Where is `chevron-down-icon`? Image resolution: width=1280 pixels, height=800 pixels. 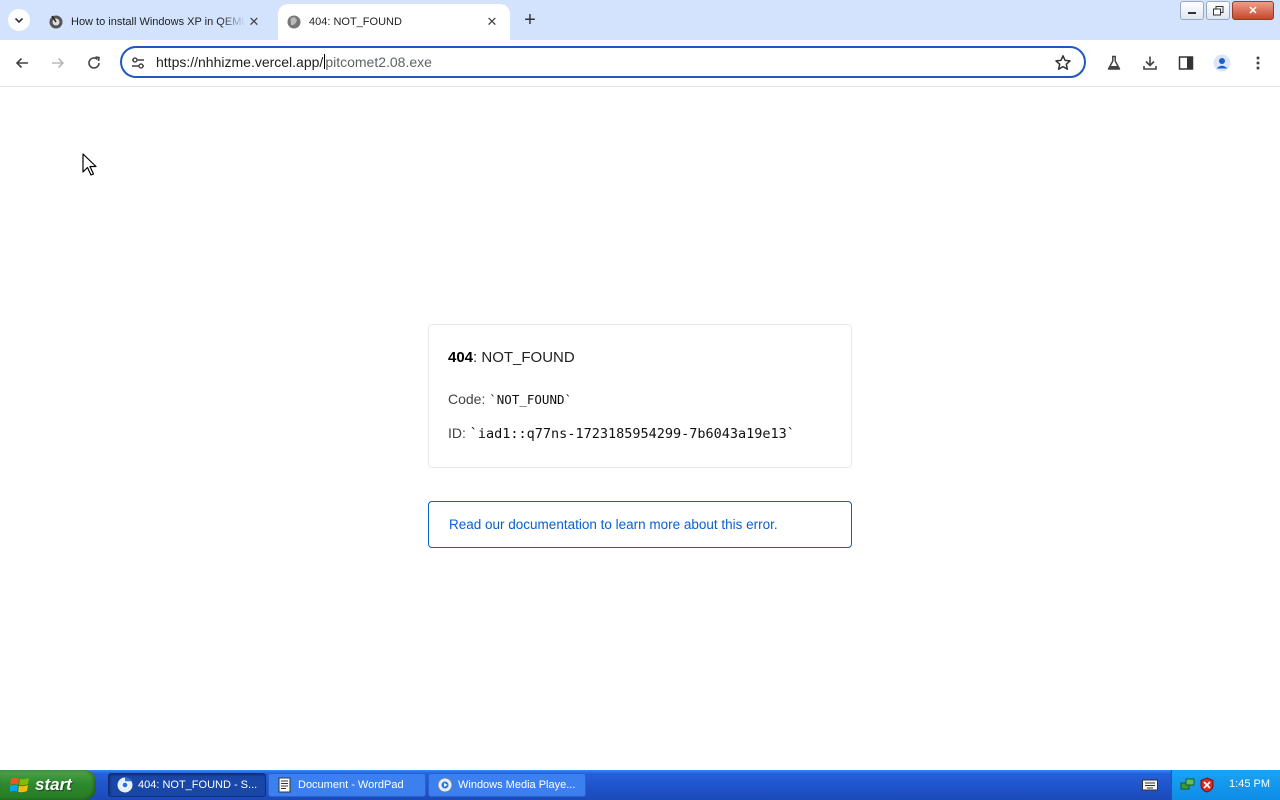 chevron-down-icon is located at coordinates (19, 20).